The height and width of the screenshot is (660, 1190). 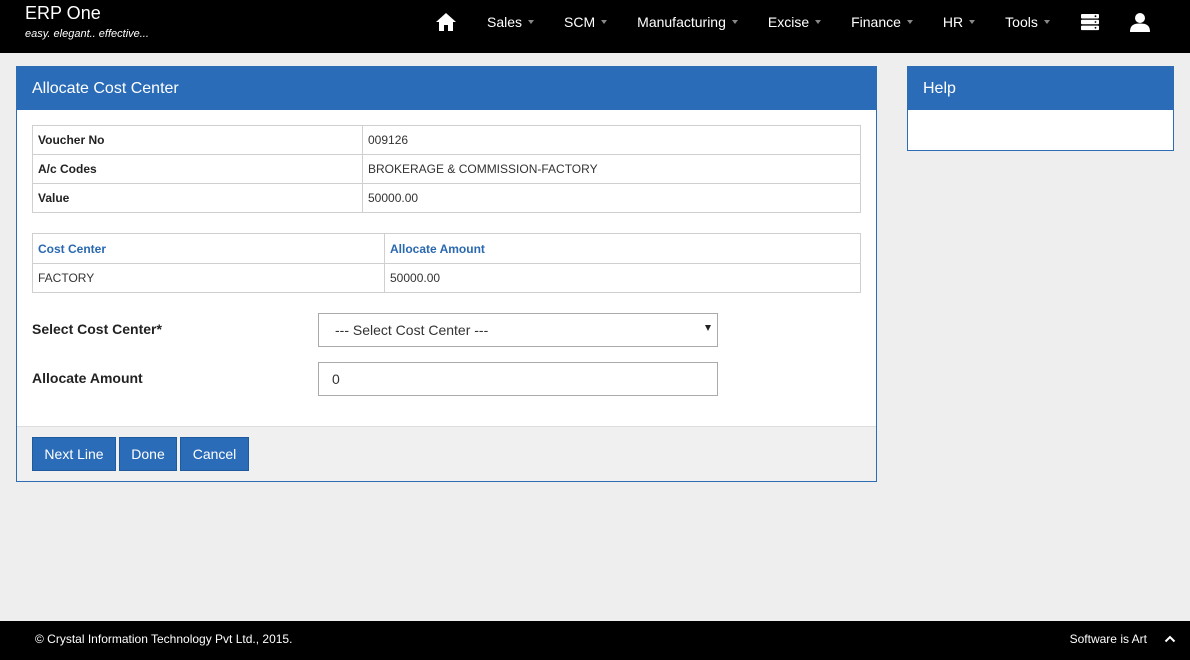 I want to click on allocate-amount-label: Allocate Amount, so click(x=87, y=378).